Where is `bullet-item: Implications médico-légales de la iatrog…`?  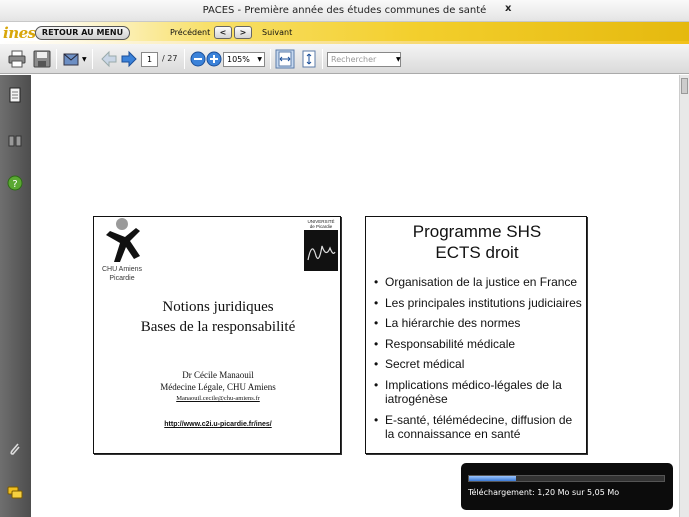
bullet-item: Implications médico-légales de la iatrog… is located at coordinates (479, 392).